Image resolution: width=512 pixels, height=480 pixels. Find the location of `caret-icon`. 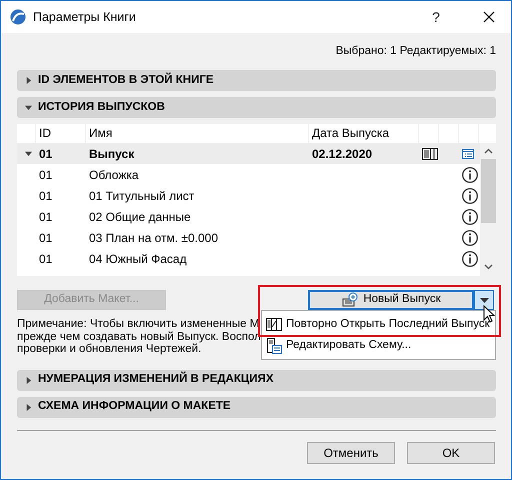

caret-icon is located at coordinates (484, 300).